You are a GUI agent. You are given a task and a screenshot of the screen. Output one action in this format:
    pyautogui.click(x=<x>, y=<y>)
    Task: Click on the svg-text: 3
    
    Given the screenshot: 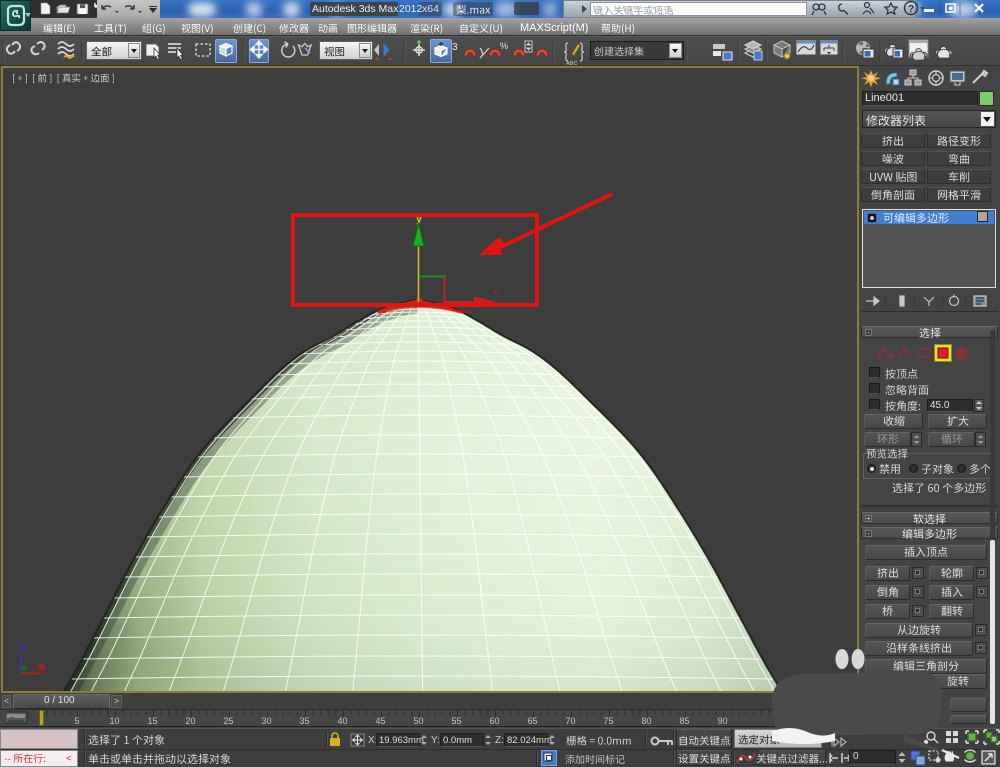 What is the action you would take?
    pyautogui.click(x=455, y=47)
    